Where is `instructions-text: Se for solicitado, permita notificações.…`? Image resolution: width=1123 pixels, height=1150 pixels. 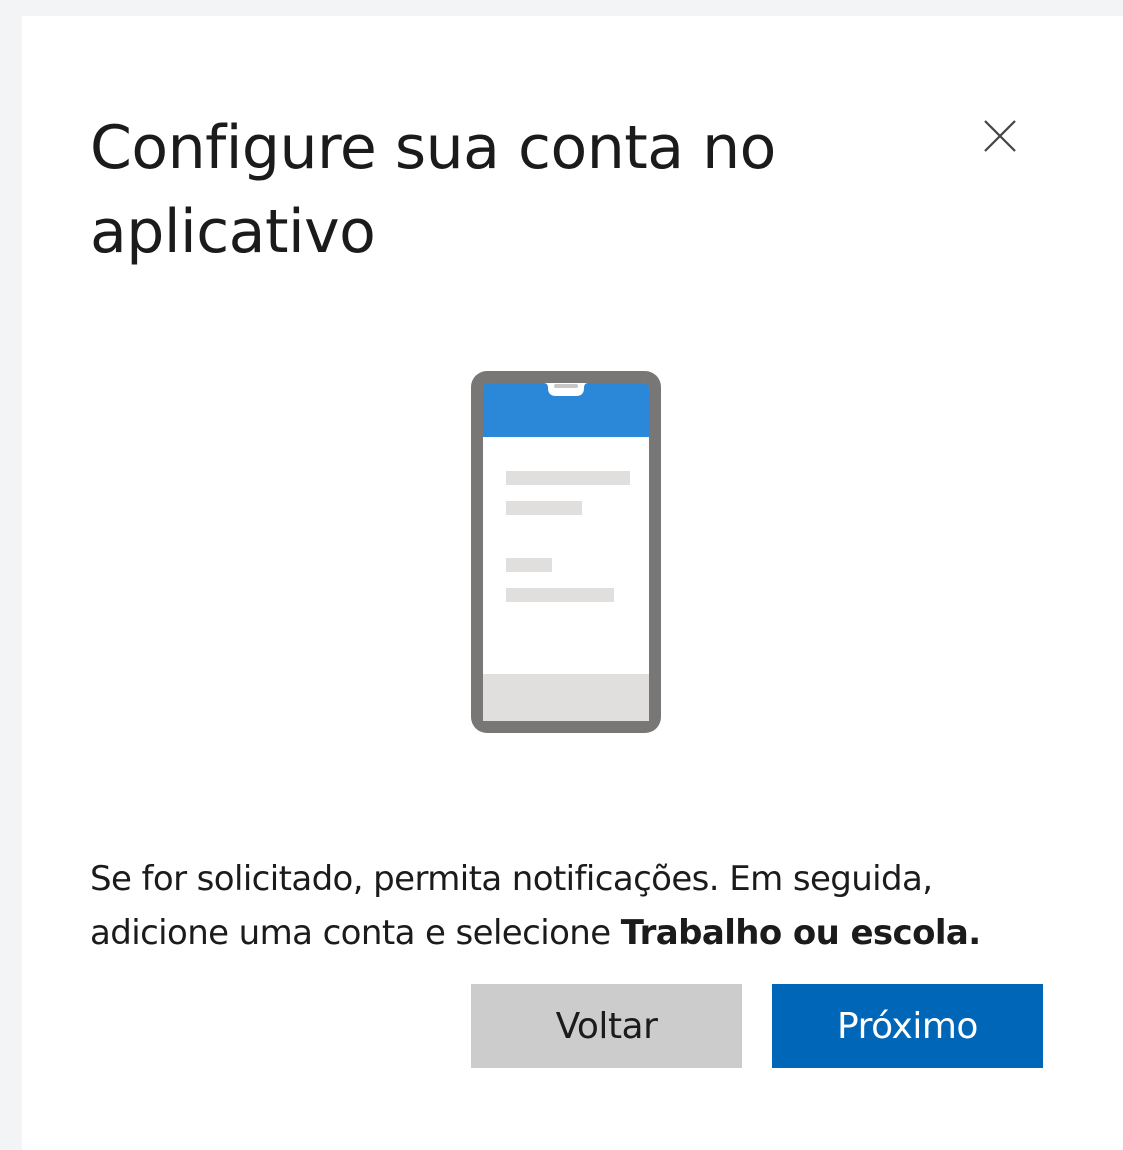
instructions-text: Se for solicitado, permita notificações.… is located at coordinates (580, 906).